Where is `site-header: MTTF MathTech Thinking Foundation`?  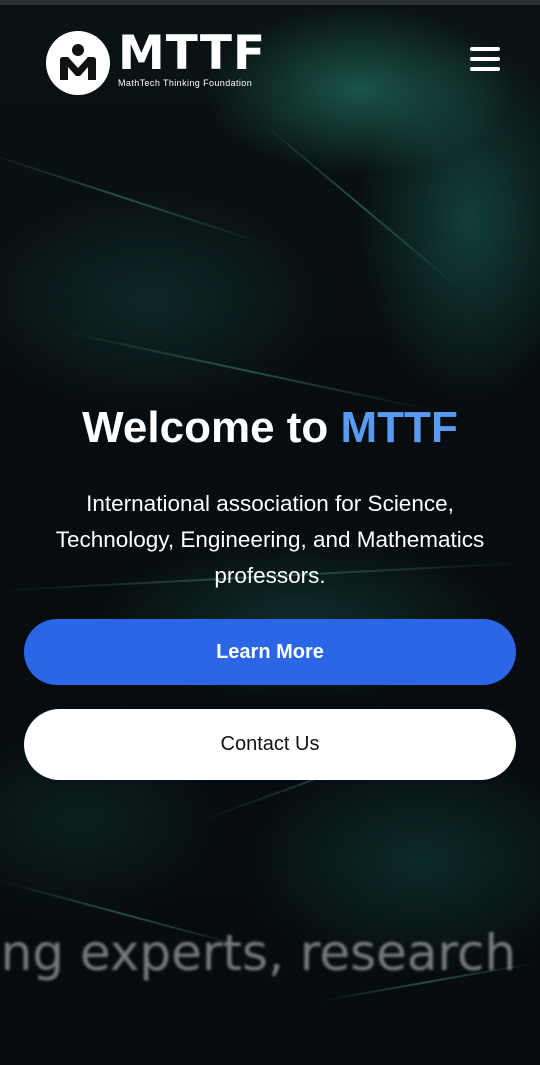
site-header: MTTF MathTech Thinking Foundation is located at coordinates (270, 60).